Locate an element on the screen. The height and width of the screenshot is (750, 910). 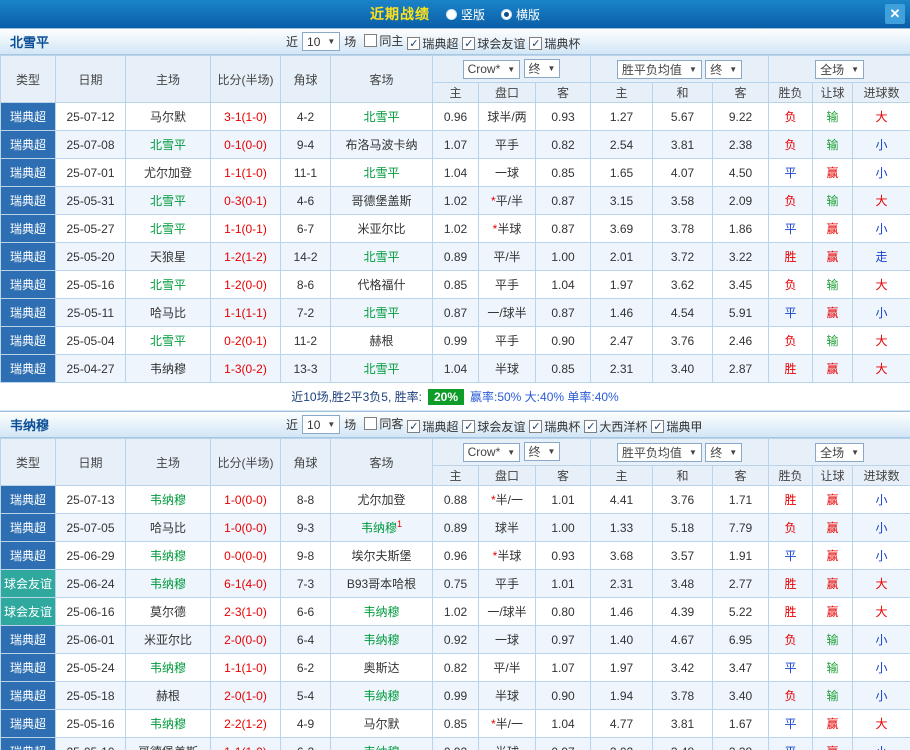
avg-home-odds: 1.40 is located at coordinates (622, 639).